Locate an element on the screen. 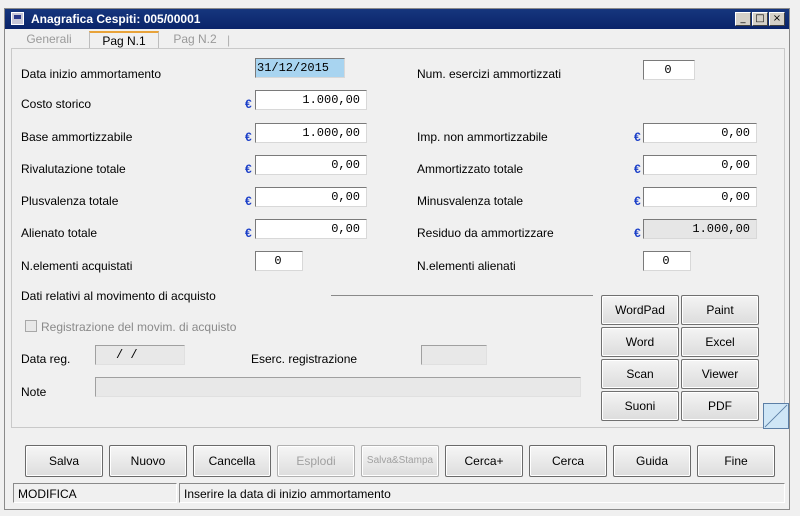  suoni-button: Suoni is located at coordinates (640, 406).